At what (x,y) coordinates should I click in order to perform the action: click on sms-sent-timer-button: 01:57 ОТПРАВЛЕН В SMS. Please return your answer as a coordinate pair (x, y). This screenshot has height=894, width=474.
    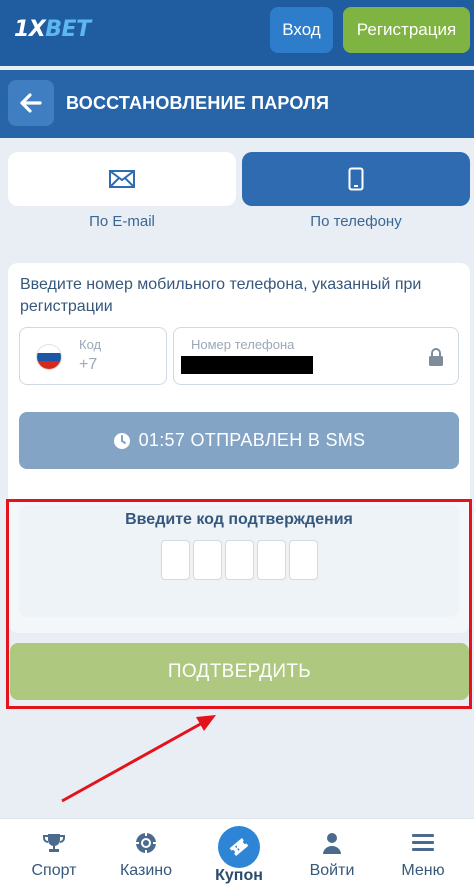
    Looking at the image, I should click on (239, 440).